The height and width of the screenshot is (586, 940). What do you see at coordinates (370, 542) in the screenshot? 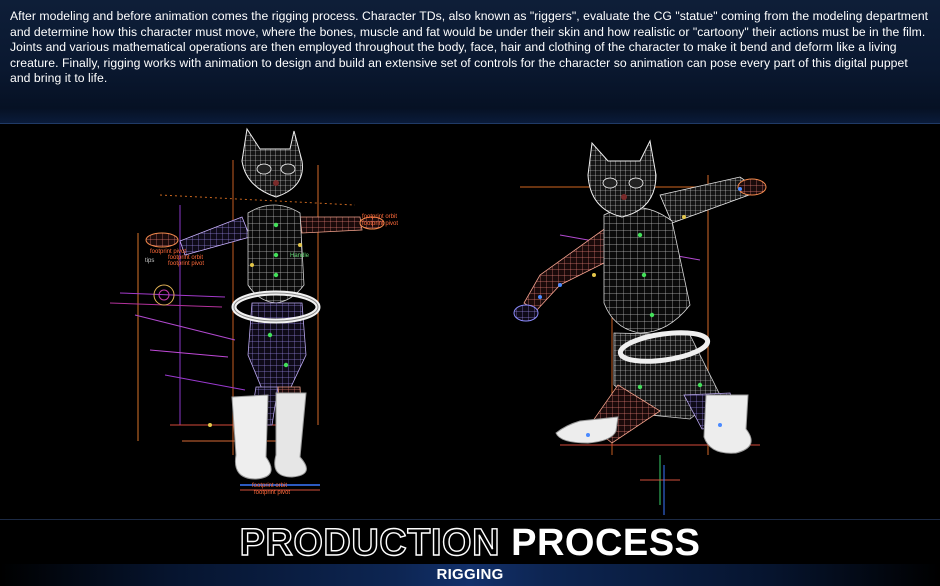
I see `title-outline-word: PRODUCTION` at bounding box center [370, 542].